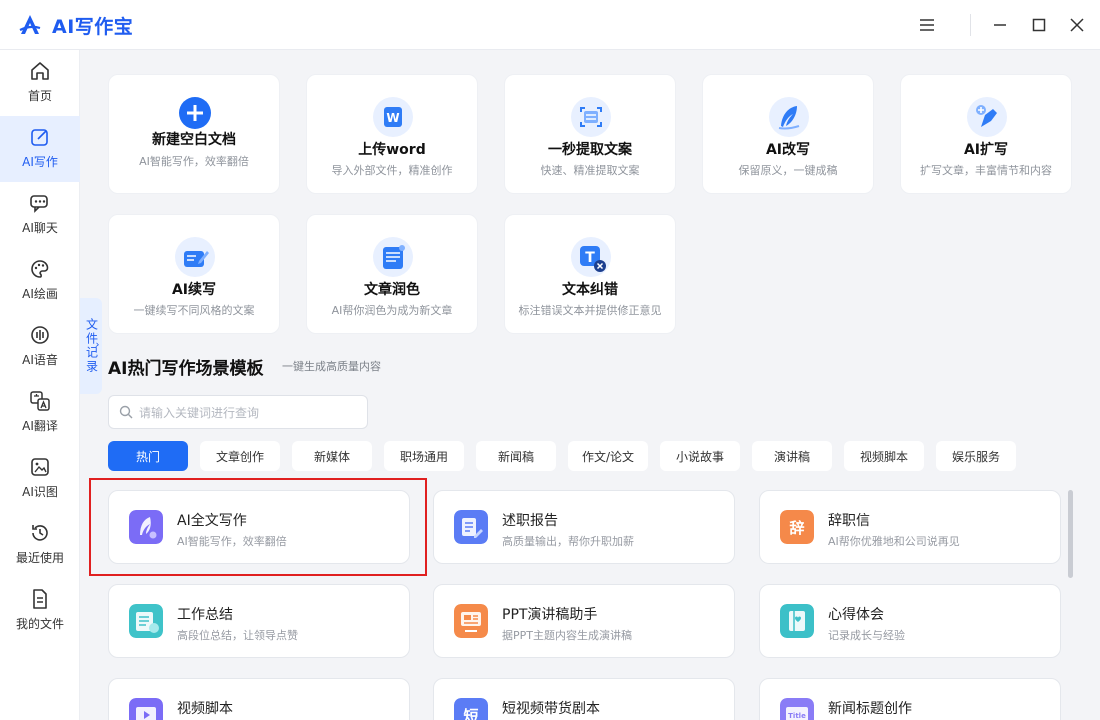 The height and width of the screenshot is (720, 1100). I want to click on app-title: AI写作宝, so click(93, 27).